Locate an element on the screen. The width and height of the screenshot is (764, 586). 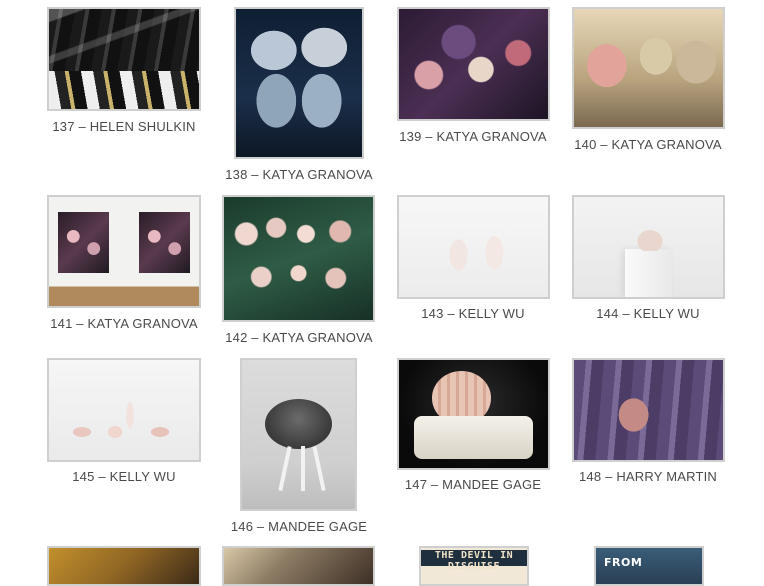
thumbnail-title-text: FROM is located at coordinates (623, 562).